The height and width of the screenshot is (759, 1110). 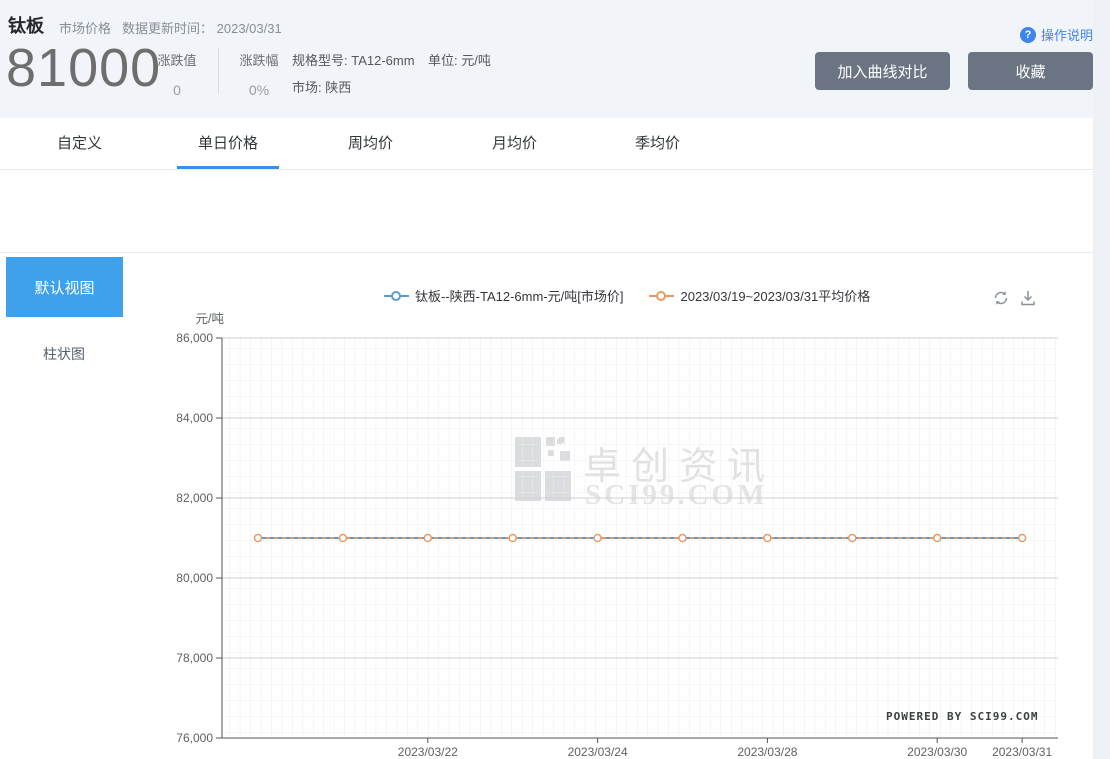 I want to click on tab-quarterly-avg: 季均价, so click(x=657, y=143).